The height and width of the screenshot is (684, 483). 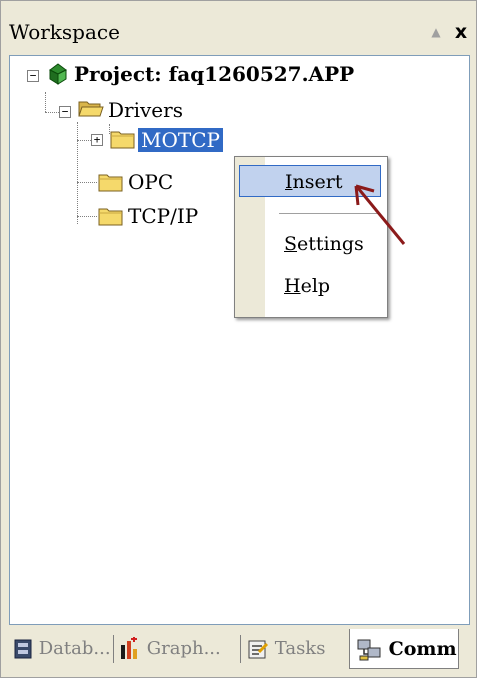 I want to click on context-menu: Insert Settings Help, so click(x=311, y=237).